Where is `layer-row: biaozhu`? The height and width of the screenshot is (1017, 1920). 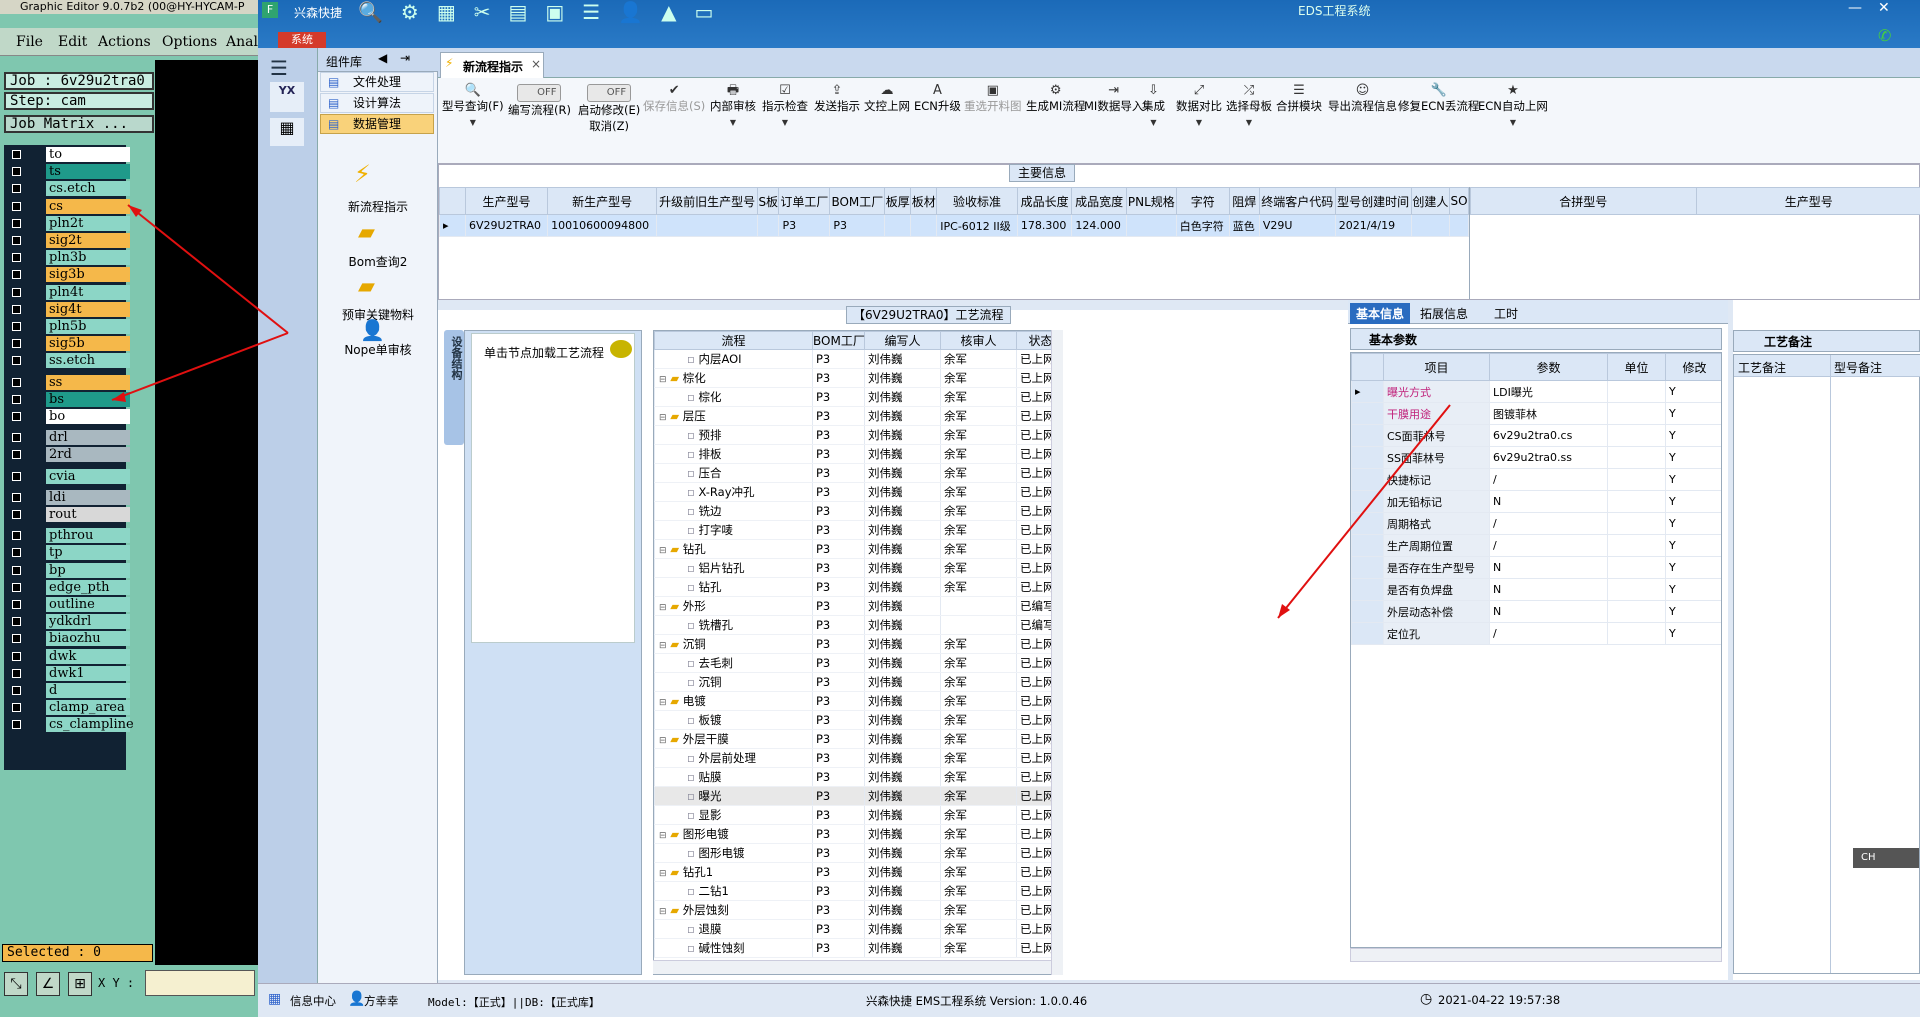 layer-row: biaozhu is located at coordinates (69, 639).